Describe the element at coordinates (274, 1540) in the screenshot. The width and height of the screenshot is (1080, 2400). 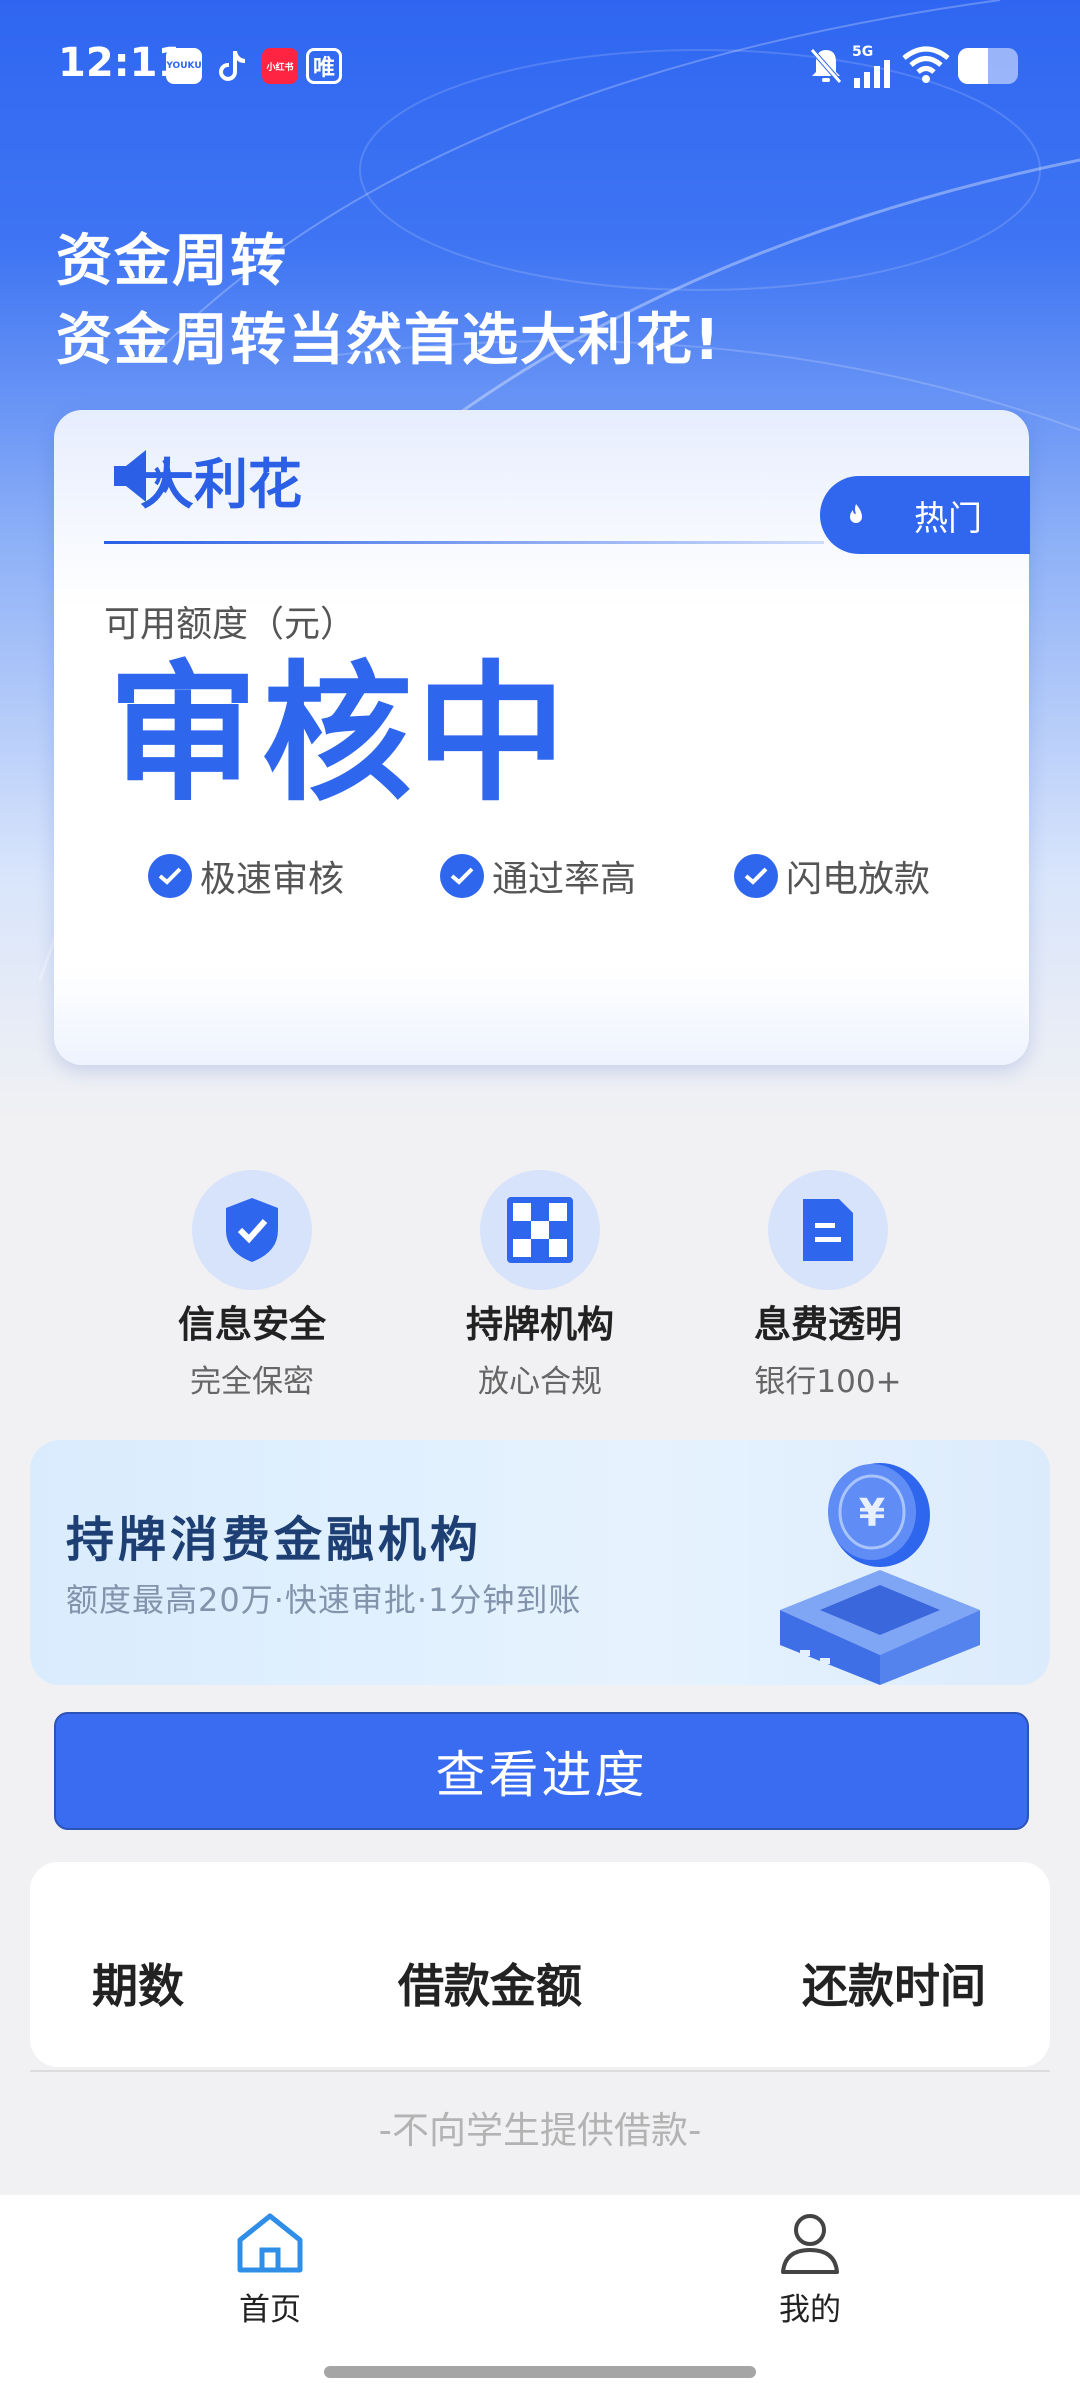
I see `banner-title: 持牌消费金融机构` at that location.